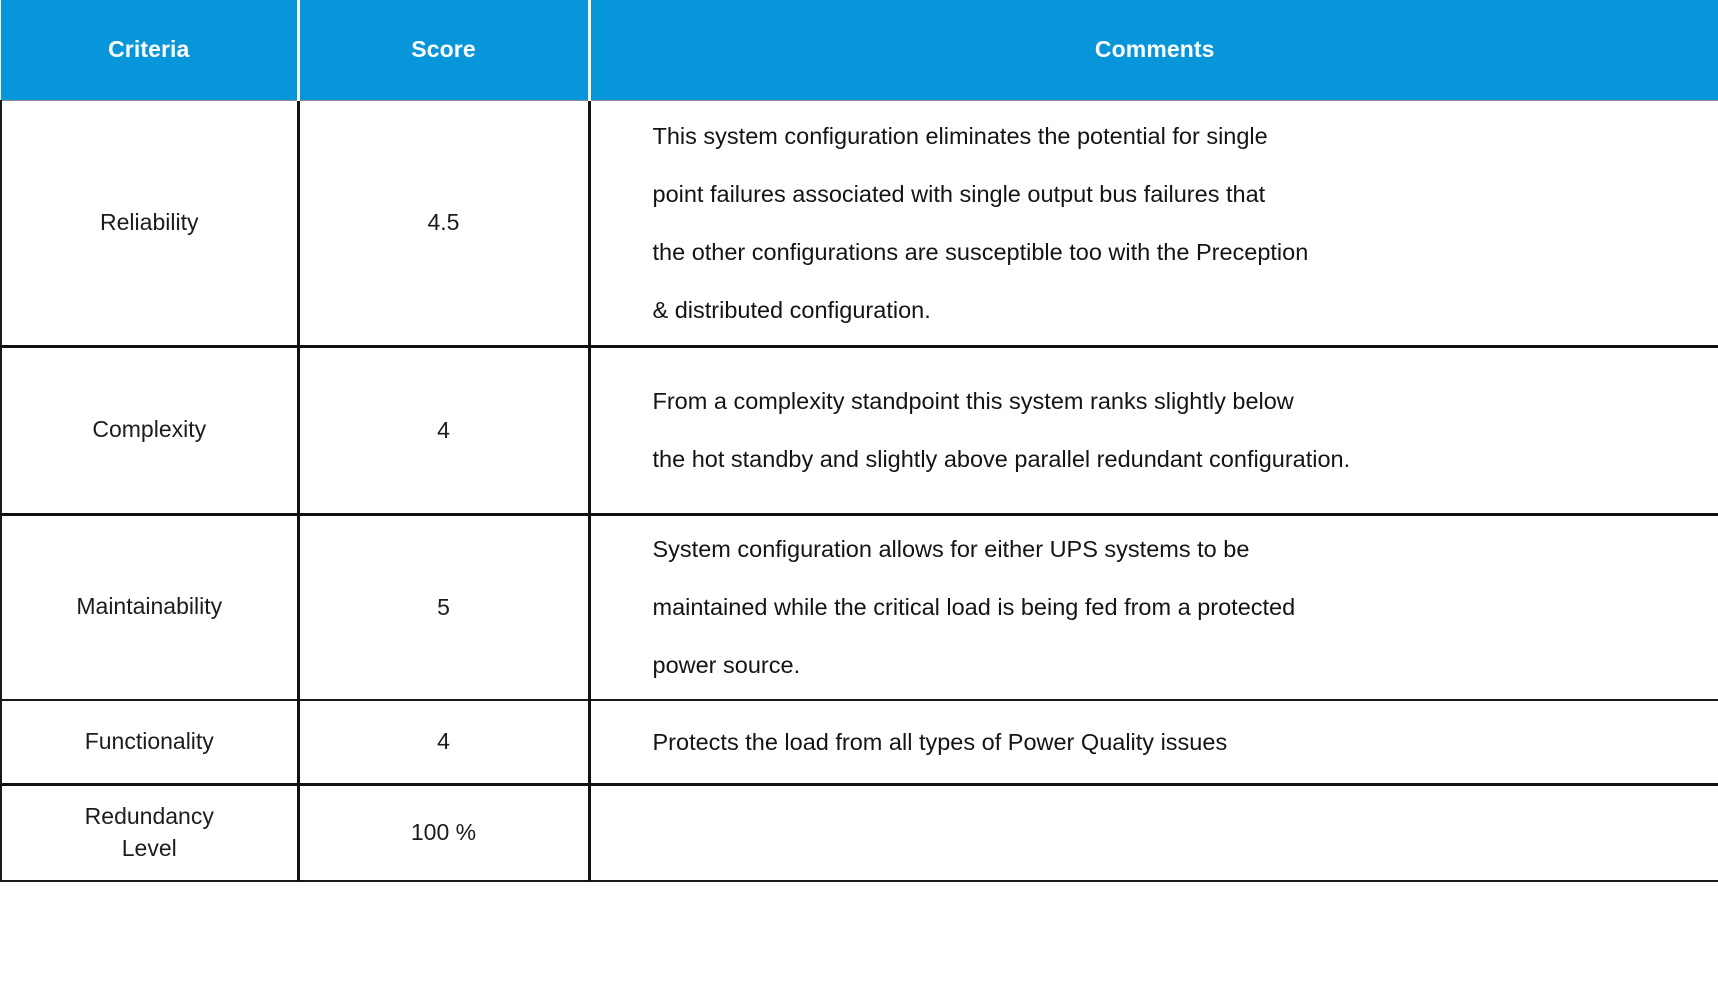 This screenshot has width=1718, height=987. I want to click on comment-line: & distributed configuration., so click(791, 309).